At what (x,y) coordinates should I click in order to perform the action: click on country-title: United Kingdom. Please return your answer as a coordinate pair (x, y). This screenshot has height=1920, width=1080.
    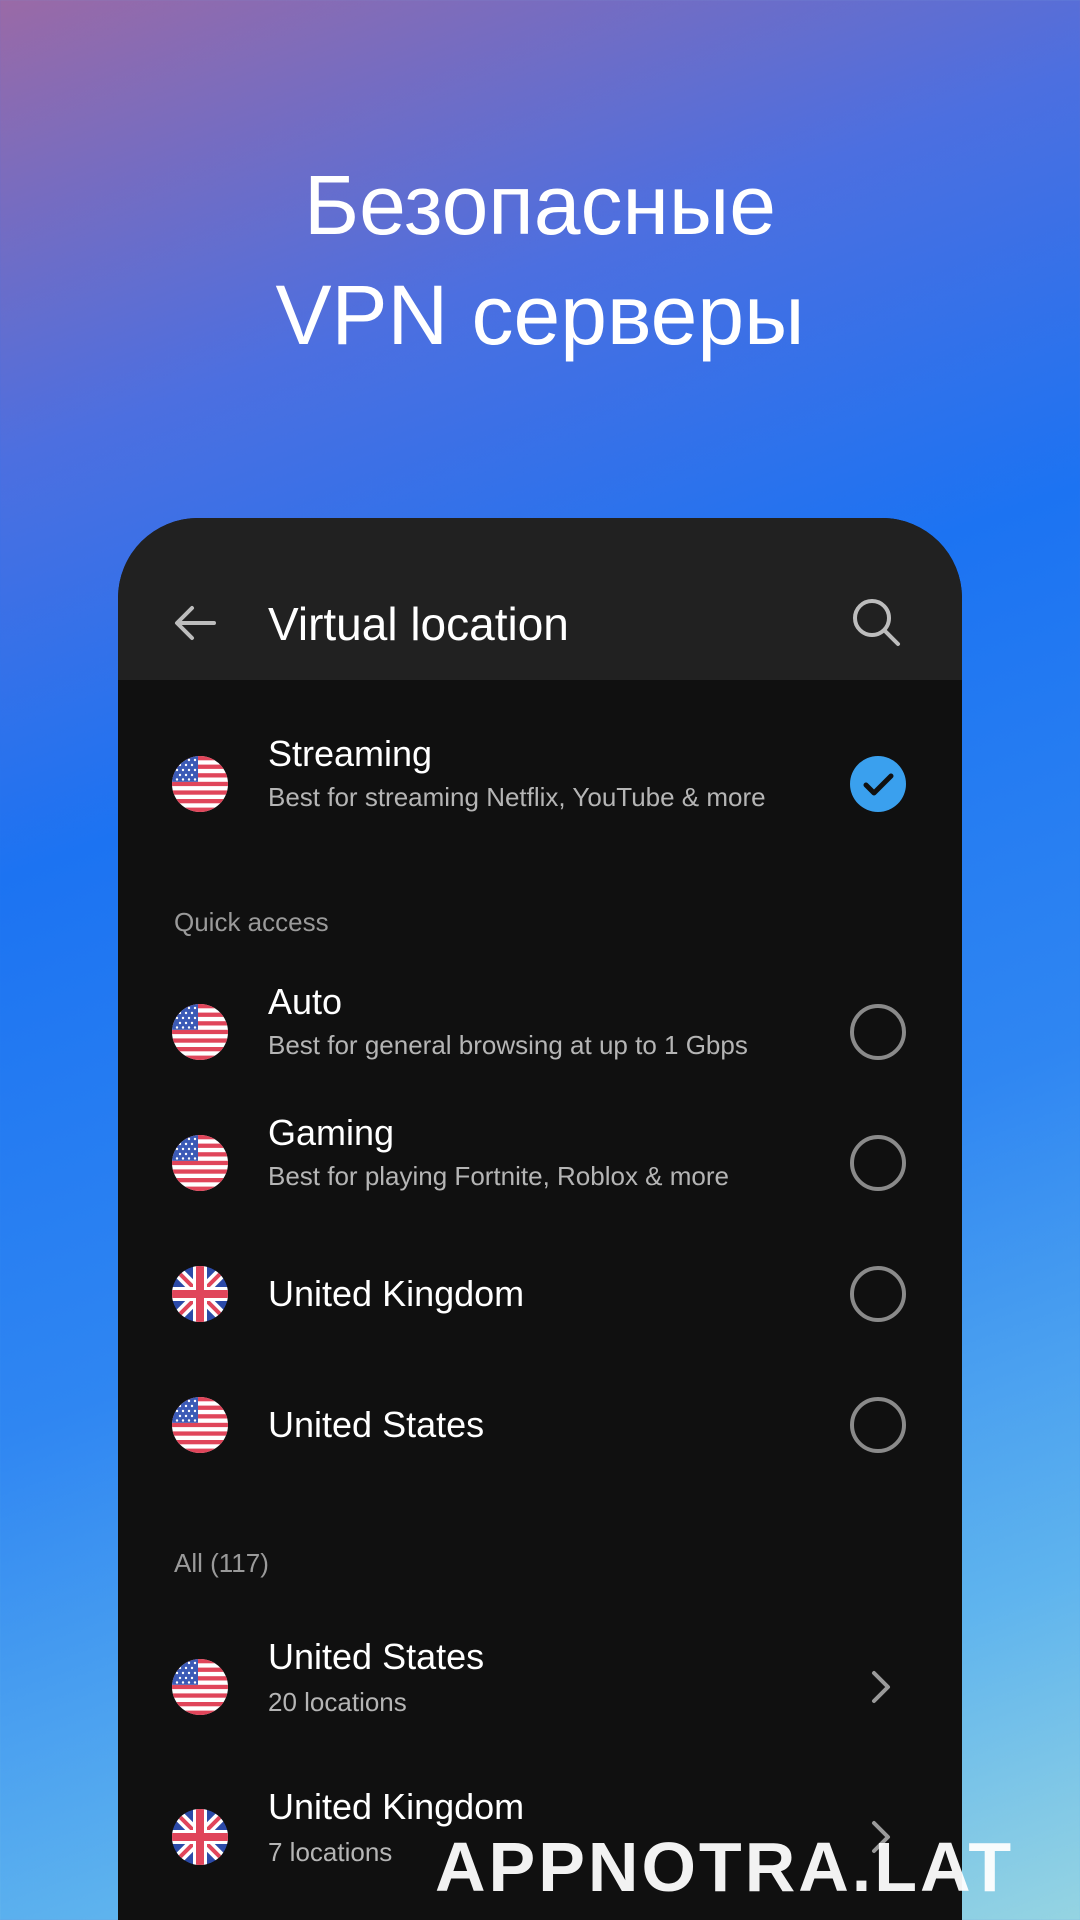
    Looking at the image, I should click on (396, 1806).